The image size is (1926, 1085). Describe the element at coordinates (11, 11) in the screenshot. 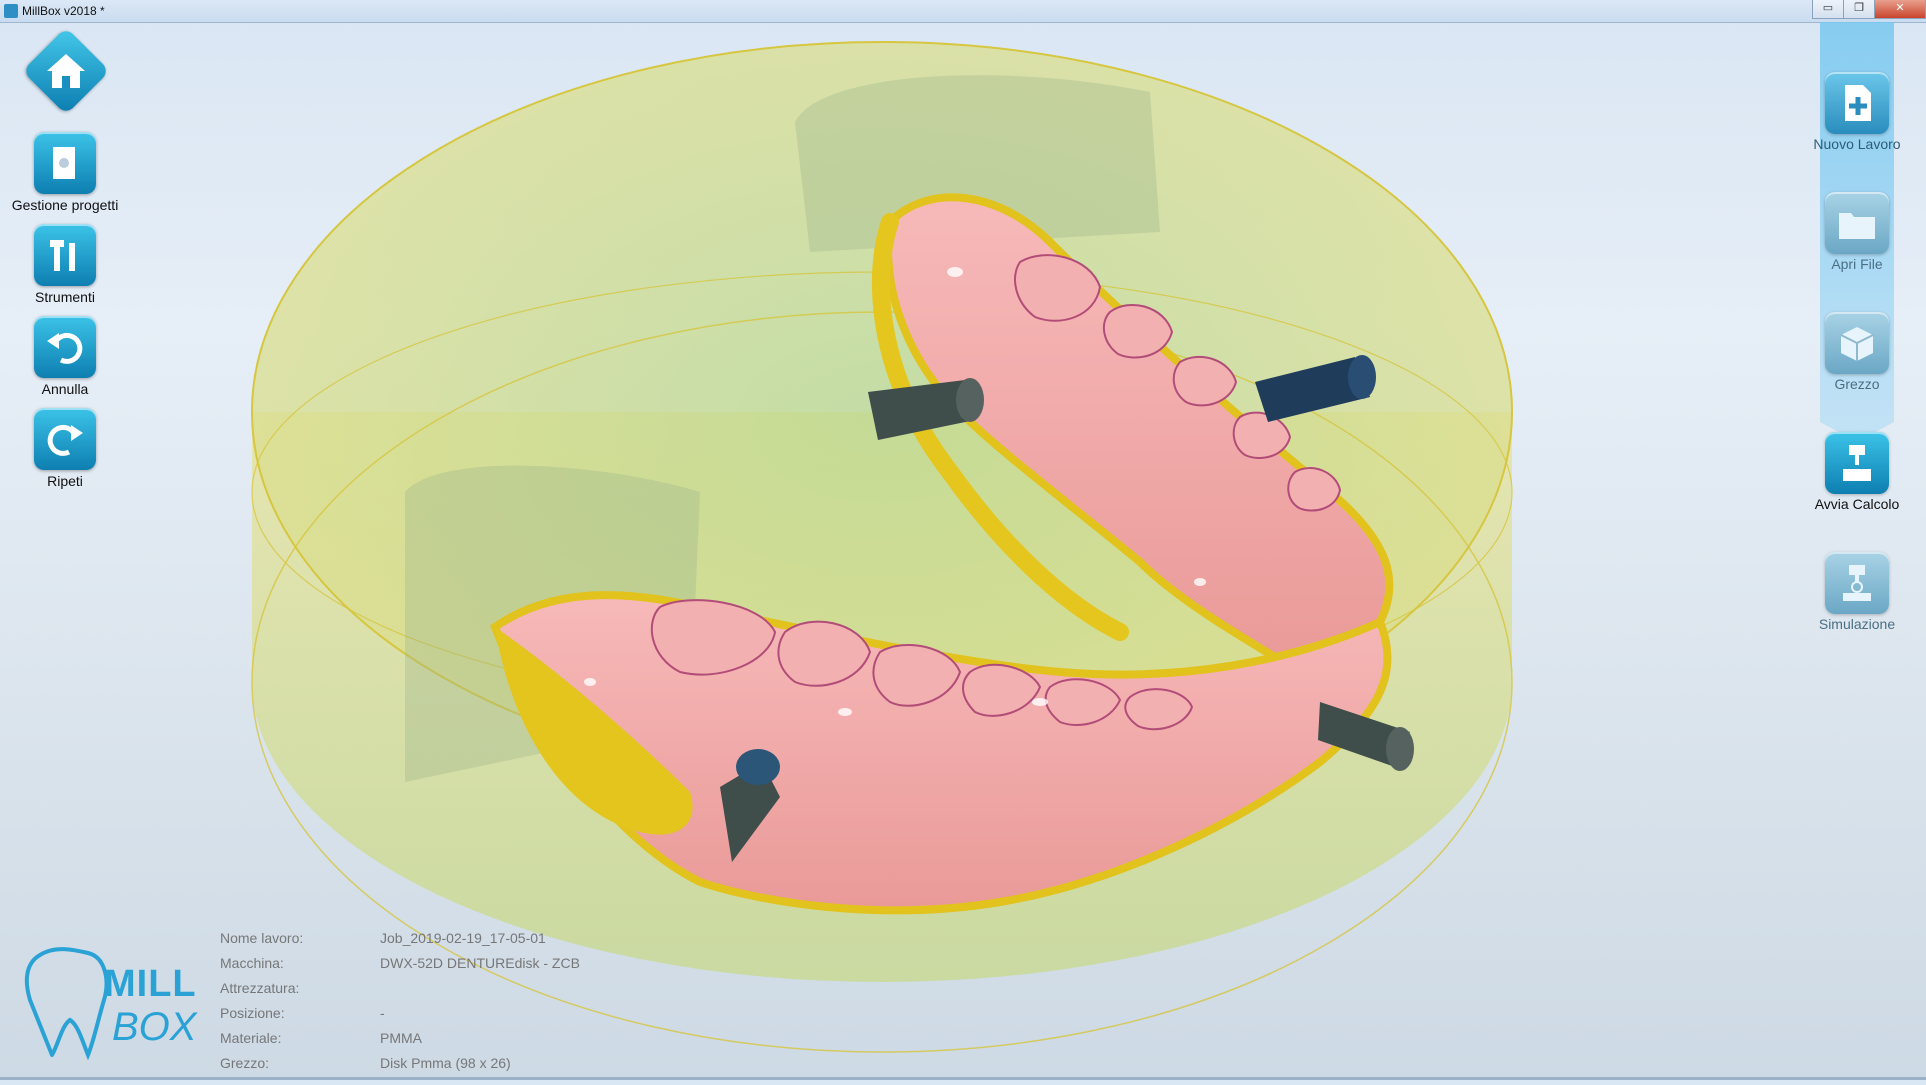

I see `app-icon` at that location.